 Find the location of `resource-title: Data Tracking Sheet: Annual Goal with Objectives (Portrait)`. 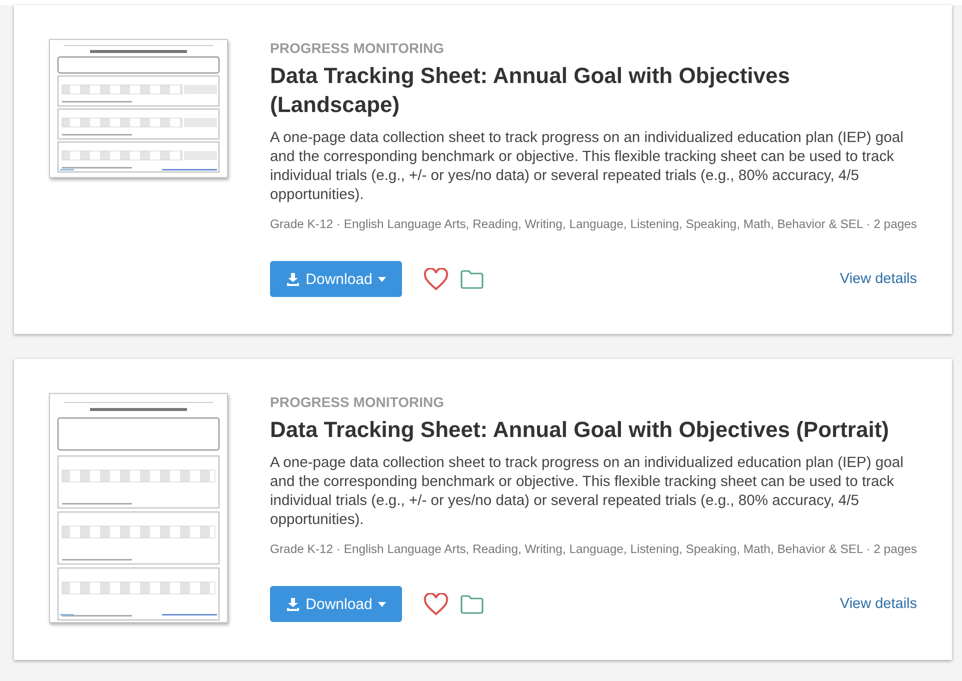

resource-title: Data Tracking Sheet: Annual Goal with Objectives (Portrait) is located at coordinates (594, 429).